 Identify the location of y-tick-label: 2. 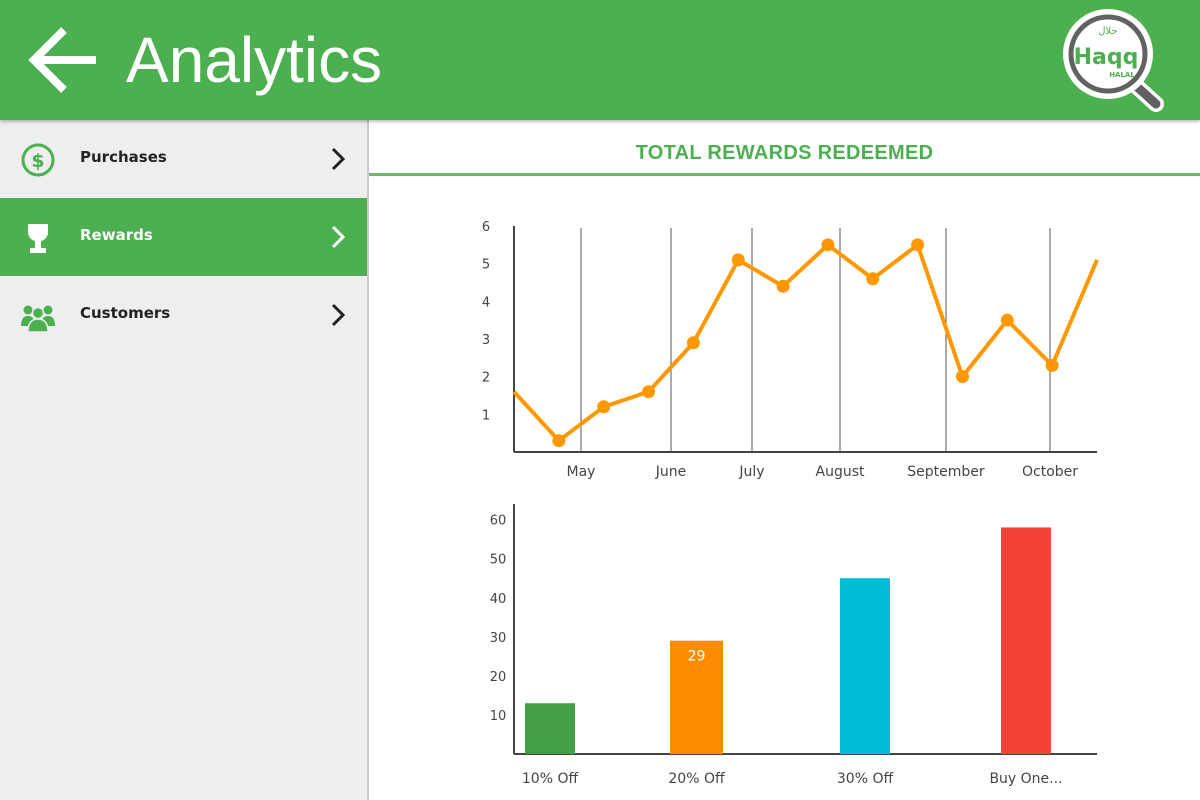
(486, 378).